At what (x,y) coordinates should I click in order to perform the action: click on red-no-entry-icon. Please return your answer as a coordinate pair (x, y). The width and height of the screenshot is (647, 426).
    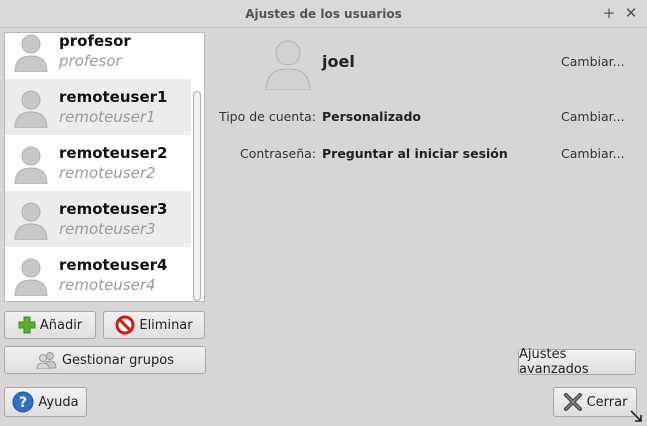
    Looking at the image, I should click on (125, 325).